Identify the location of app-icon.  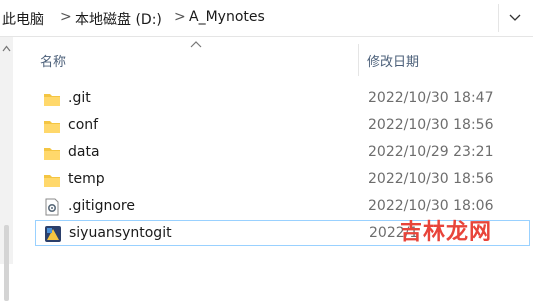
(53, 234).